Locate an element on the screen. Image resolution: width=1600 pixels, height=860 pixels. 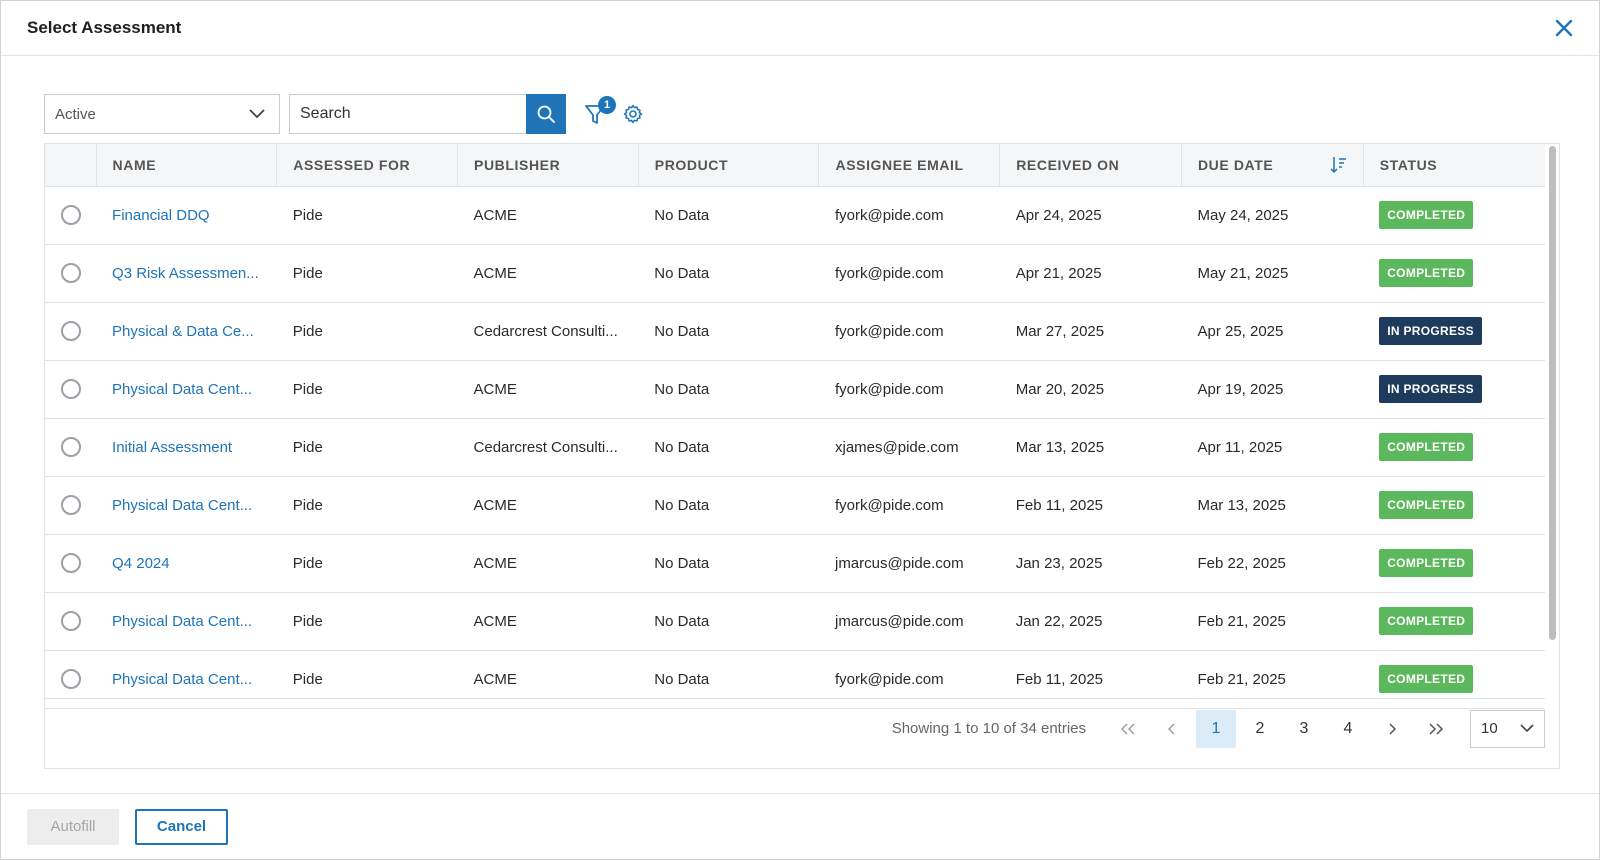
page-size-value: 10 is located at coordinates (1489, 728).